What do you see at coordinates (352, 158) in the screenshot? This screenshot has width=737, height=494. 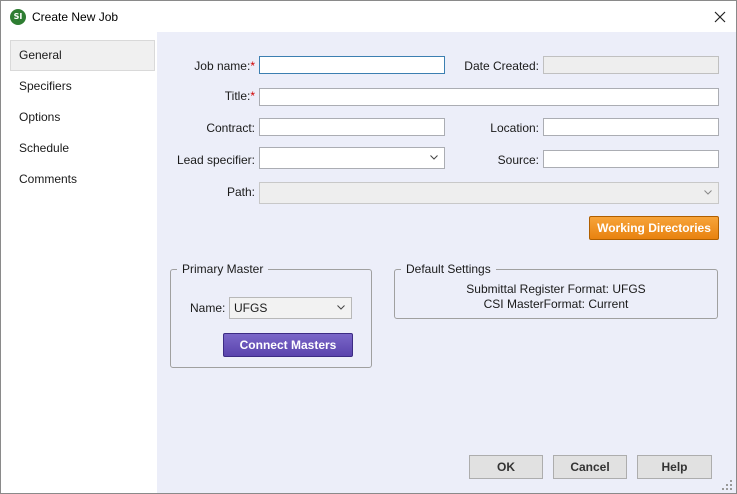 I see `lead-specifier-select` at bounding box center [352, 158].